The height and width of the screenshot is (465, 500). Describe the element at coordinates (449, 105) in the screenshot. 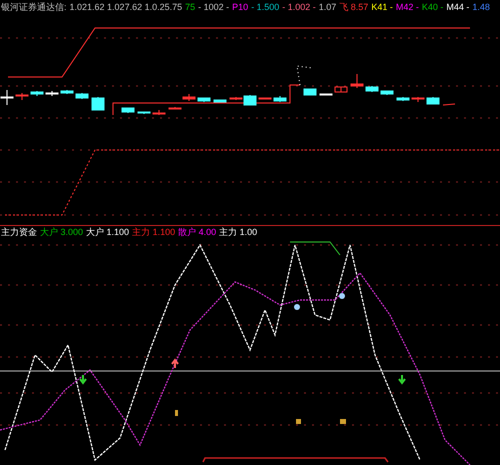

I see `step-line` at that location.